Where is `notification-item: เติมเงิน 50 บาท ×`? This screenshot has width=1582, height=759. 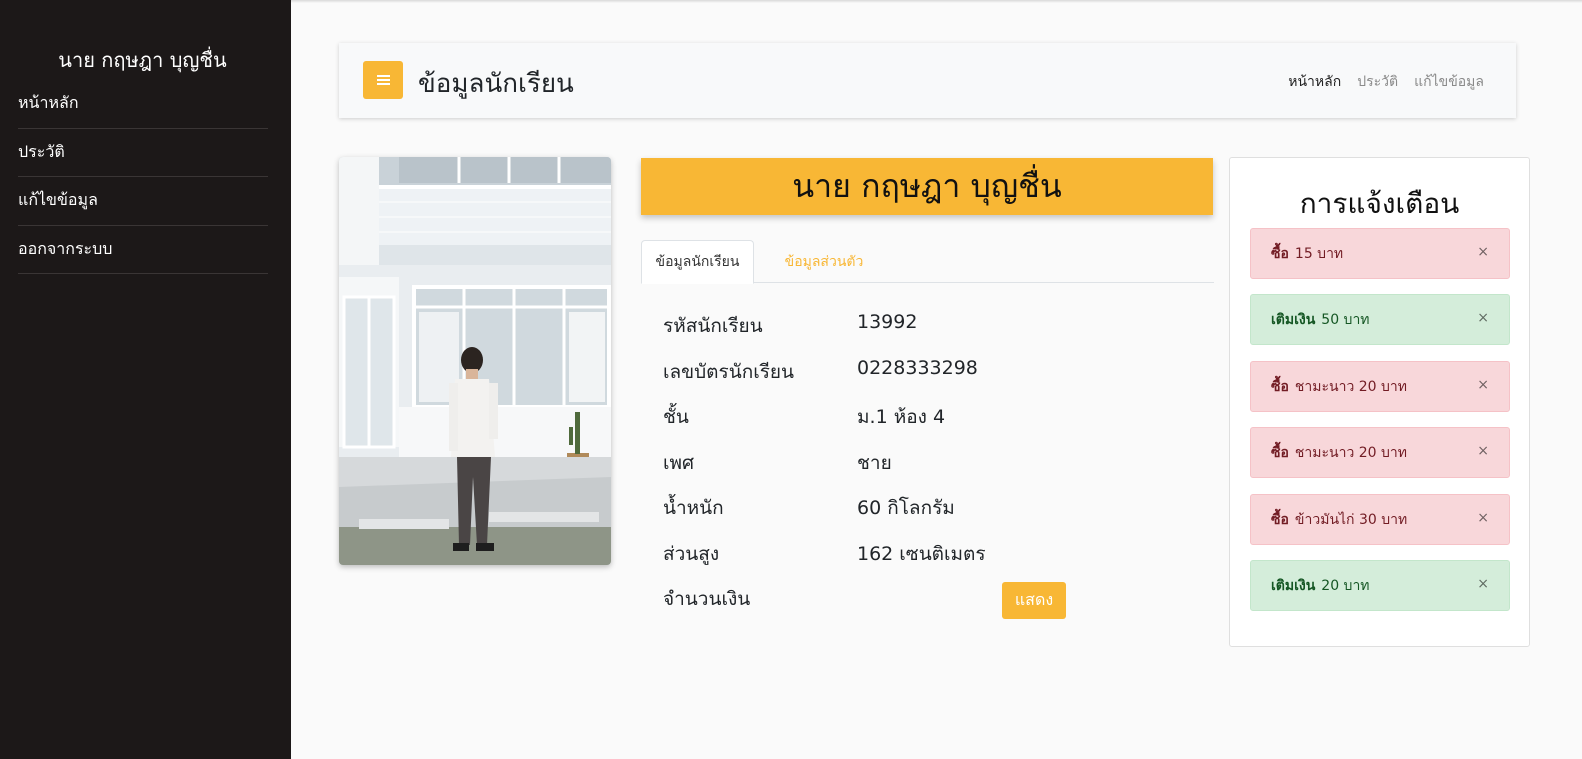 notification-item: เติมเงิน 50 บาท × is located at coordinates (1380, 319).